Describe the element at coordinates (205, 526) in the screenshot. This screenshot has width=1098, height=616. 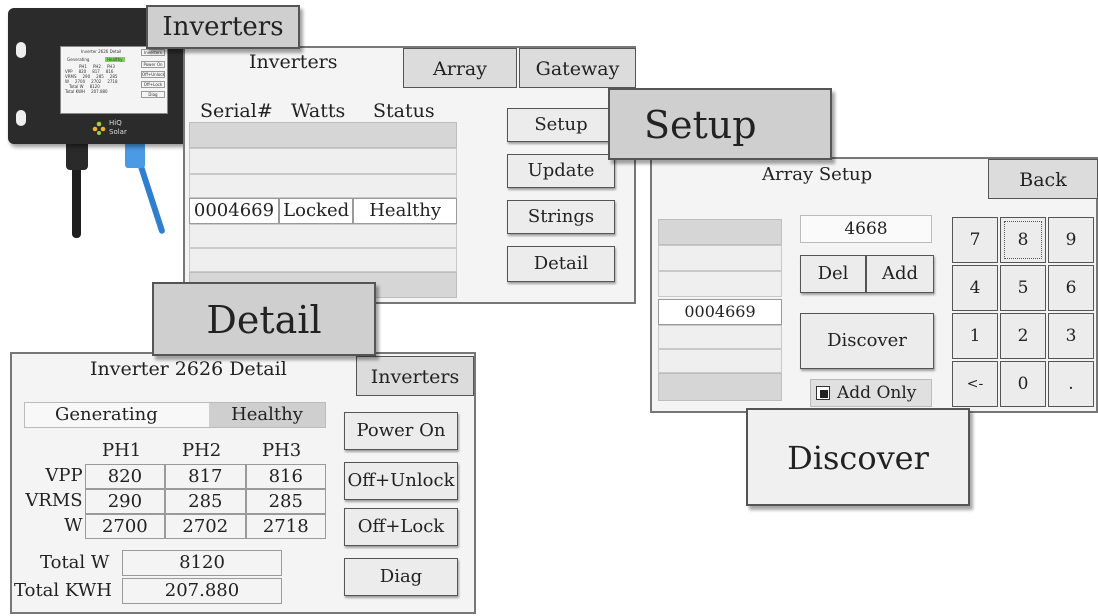
I see `w-ph2: 2702` at that location.